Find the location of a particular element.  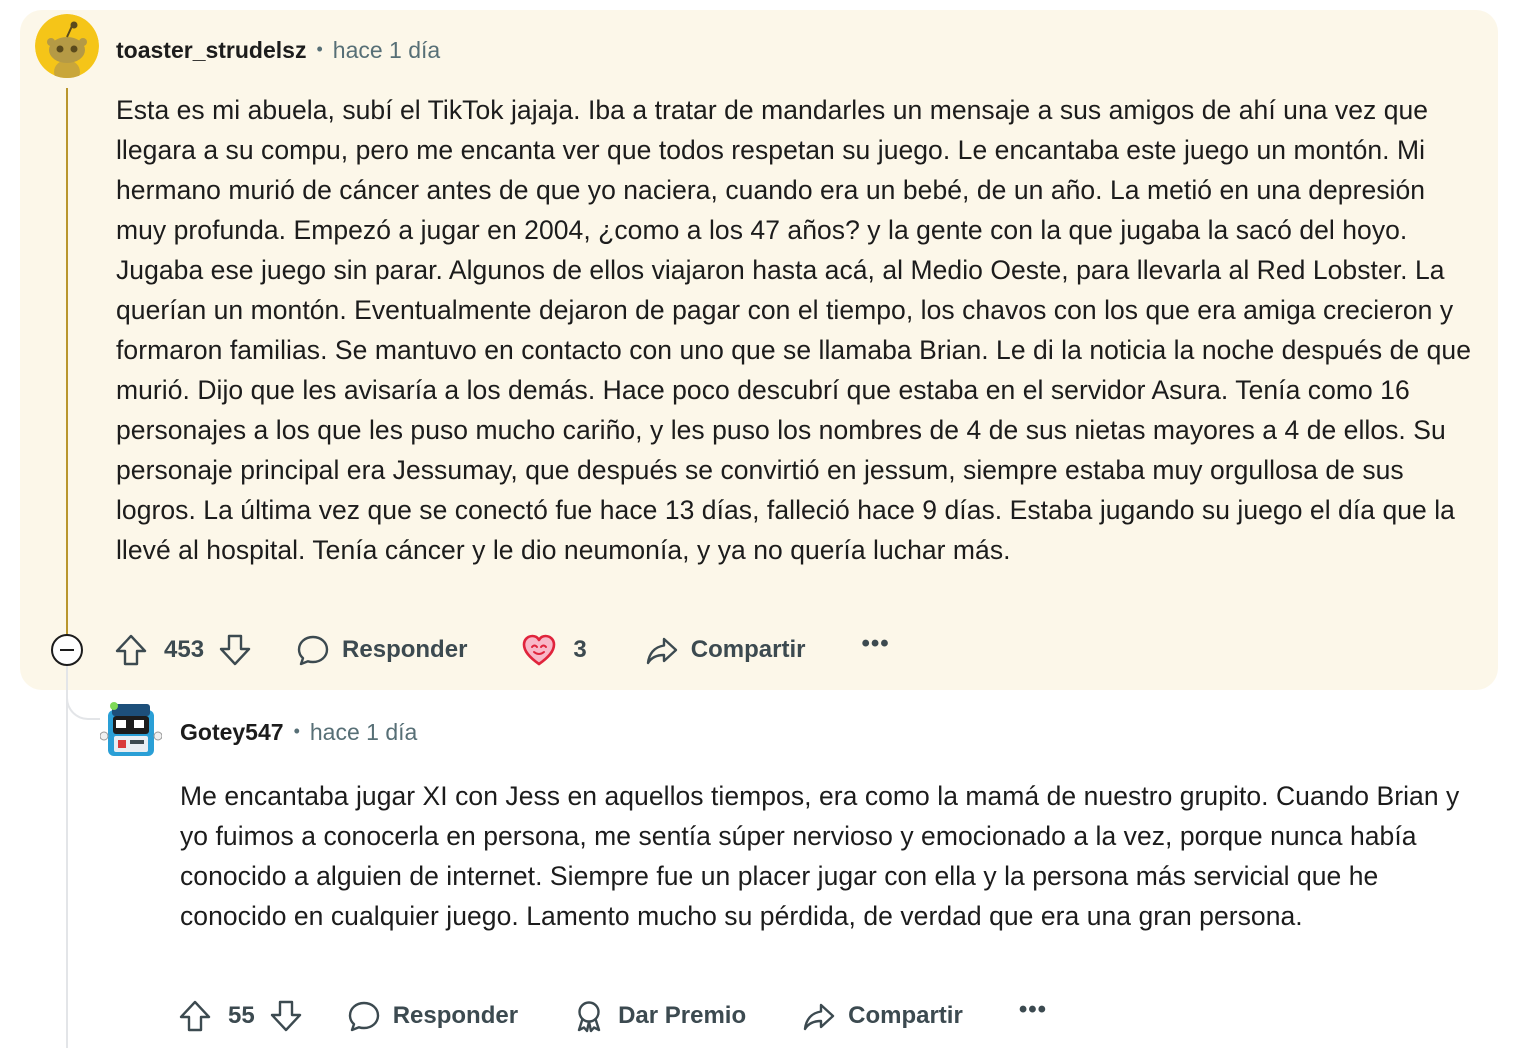

vote-group: 453 is located at coordinates (183, 650).